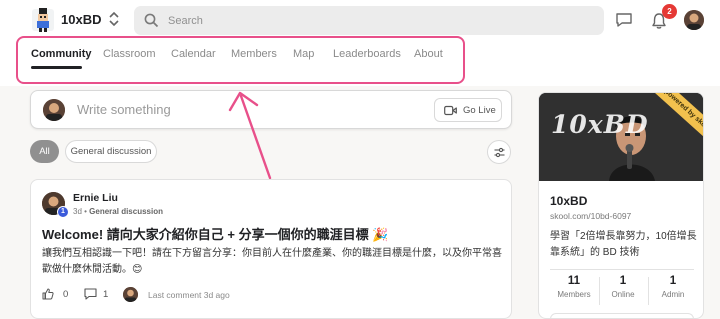  Describe the element at coordinates (77, 211) in the screenshot. I see `post-age: 3d` at that location.